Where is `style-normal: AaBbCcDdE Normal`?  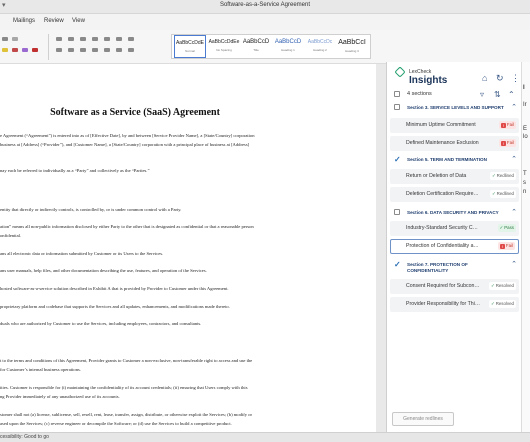 style-normal: AaBbCcDdE Normal is located at coordinates (190, 46).